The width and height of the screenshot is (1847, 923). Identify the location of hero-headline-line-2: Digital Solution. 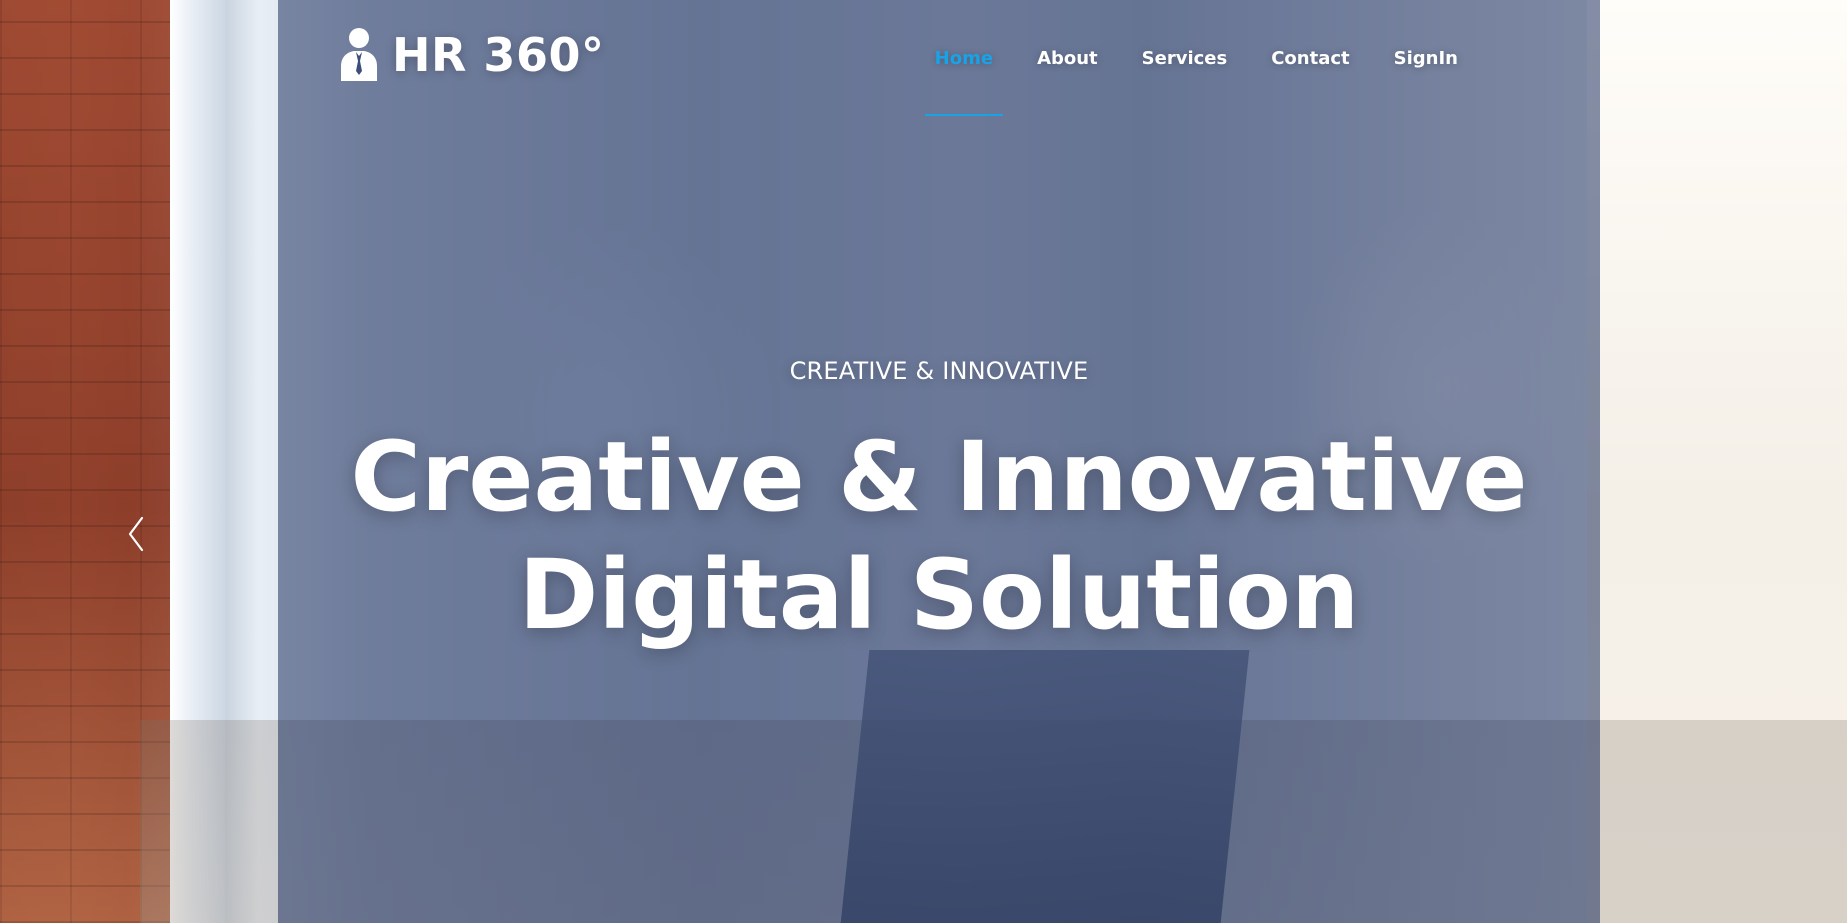
(939, 595).